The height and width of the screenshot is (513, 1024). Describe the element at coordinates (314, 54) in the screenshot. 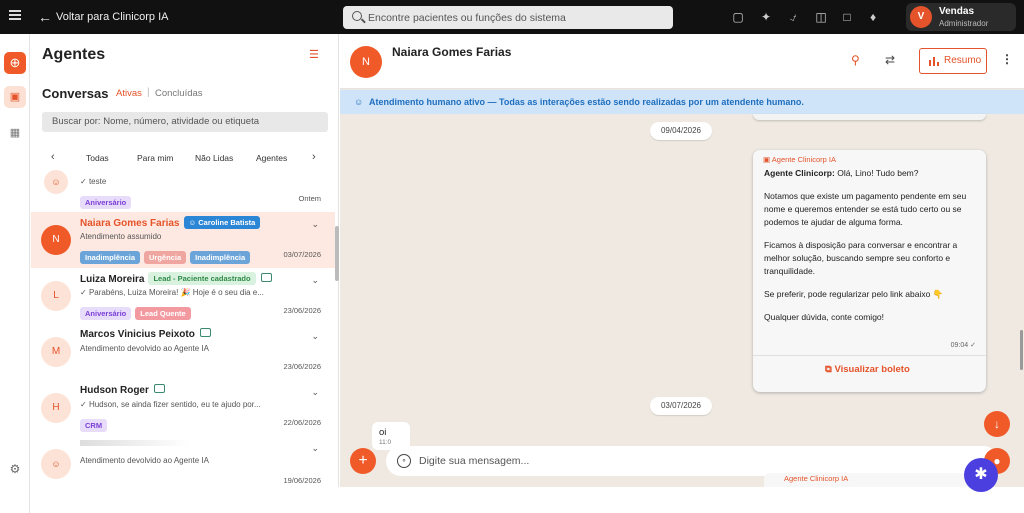

I see `checklist-icon: ☰` at that location.